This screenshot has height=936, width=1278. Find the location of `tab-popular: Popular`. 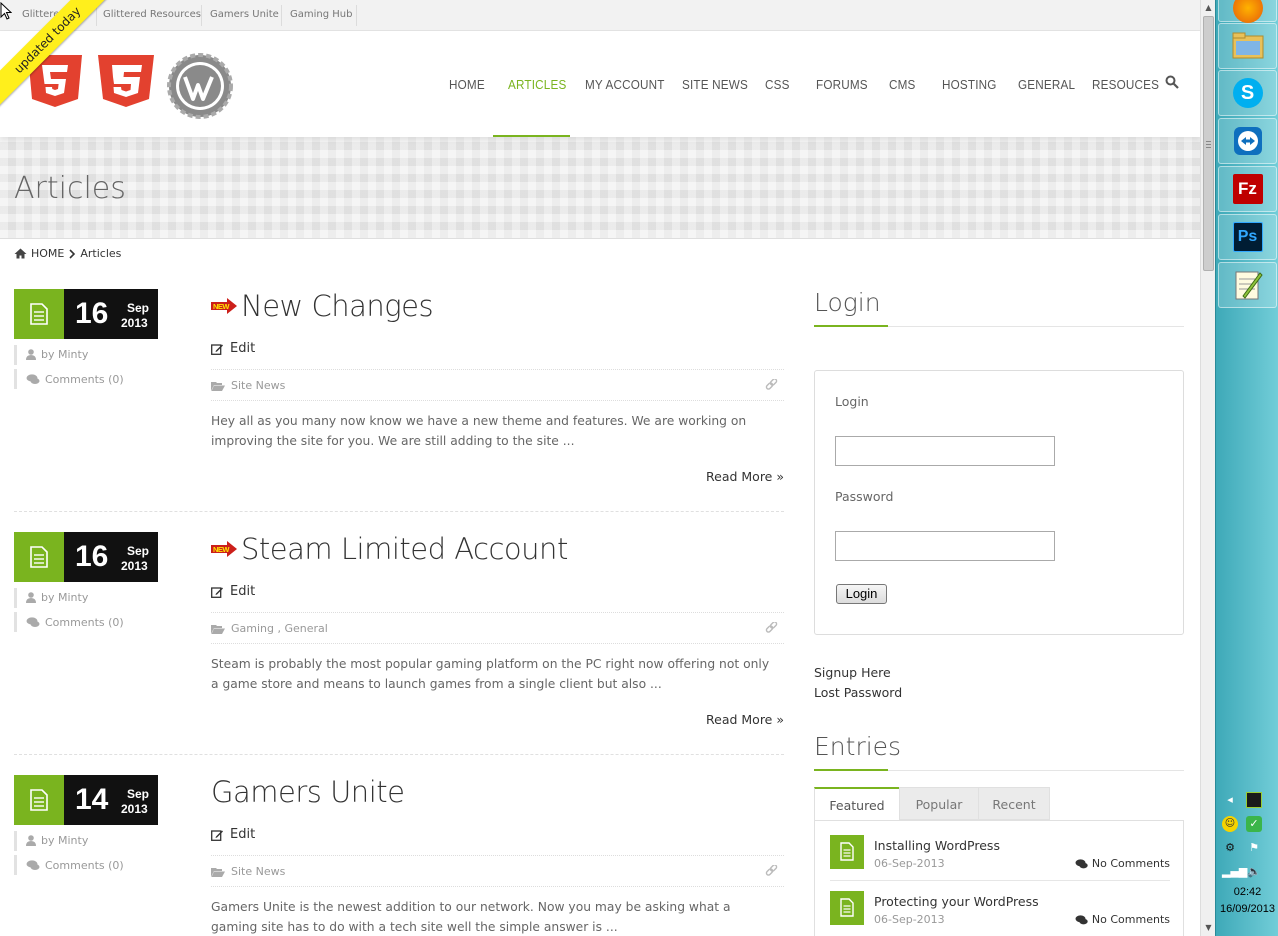

tab-popular: Popular is located at coordinates (939, 803).